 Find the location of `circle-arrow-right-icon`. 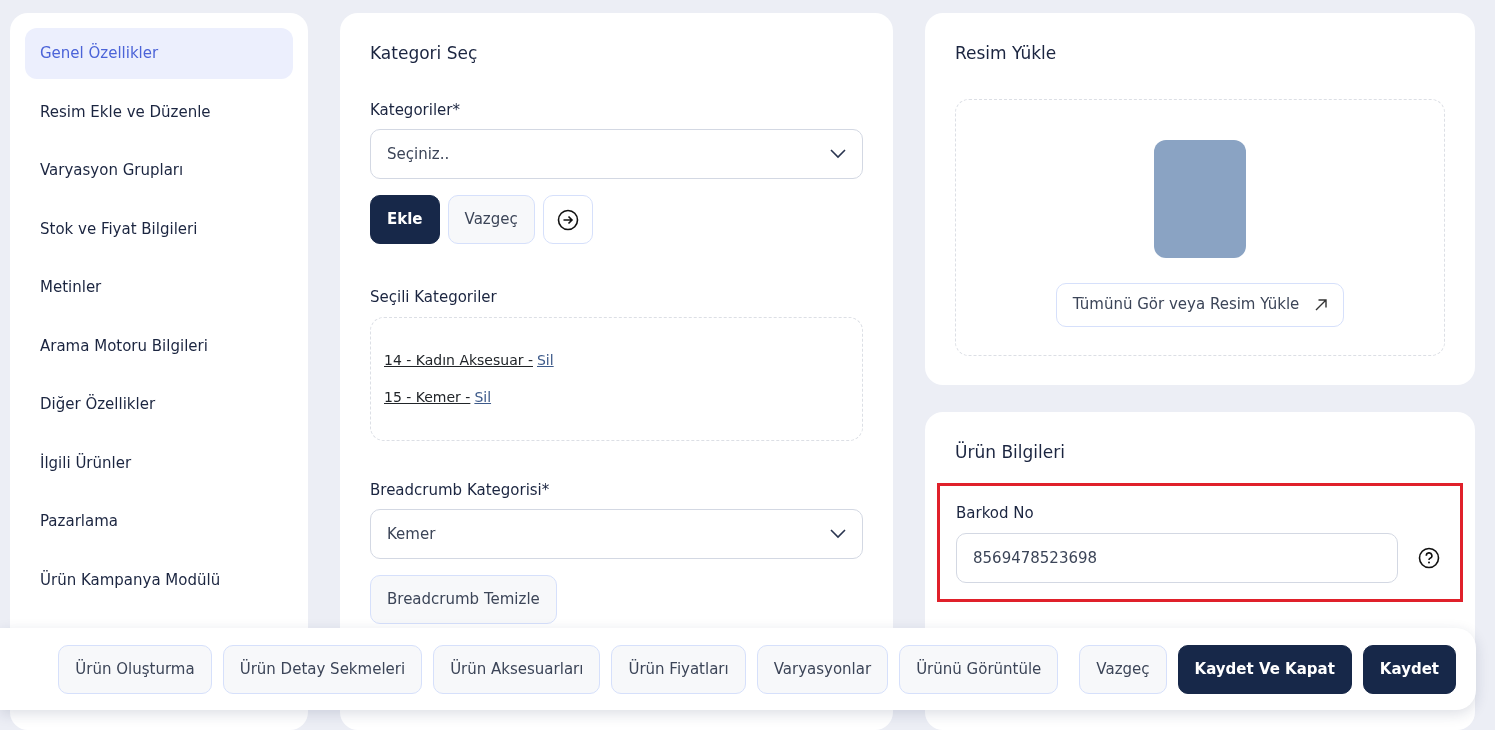

circle-arrow-right-icon is located at coordinates (567, 219).